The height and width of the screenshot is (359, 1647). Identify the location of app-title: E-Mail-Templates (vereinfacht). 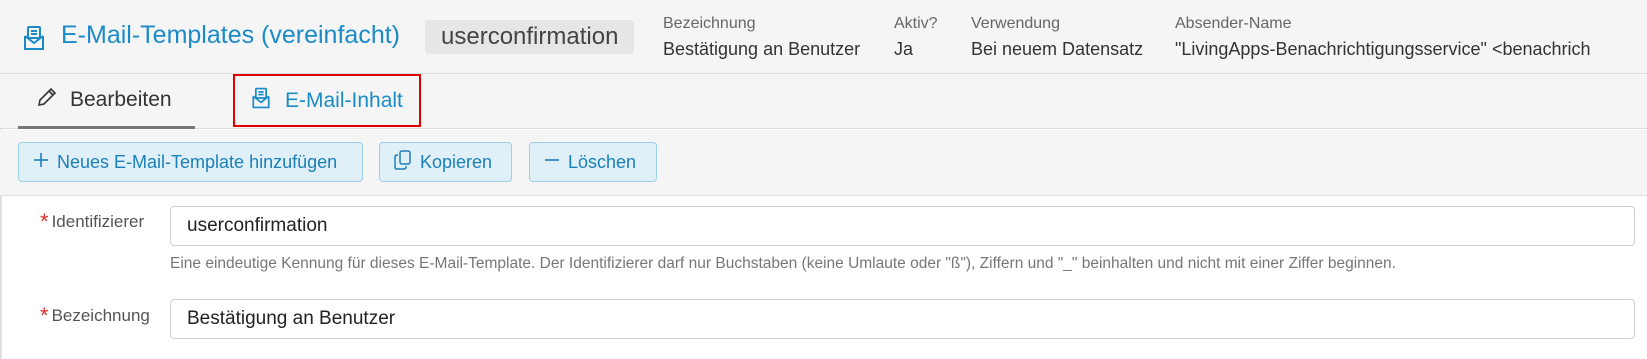
(230, 35).